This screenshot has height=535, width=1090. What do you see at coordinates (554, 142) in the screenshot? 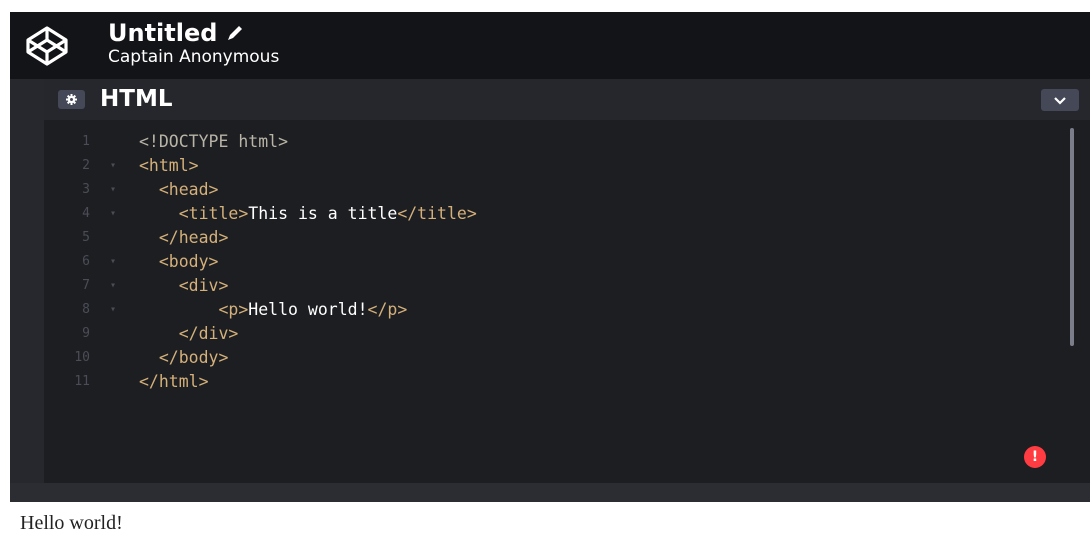
I see `code-line: 1 <!DOCTYPE html>` at bounding box center [554, 142].